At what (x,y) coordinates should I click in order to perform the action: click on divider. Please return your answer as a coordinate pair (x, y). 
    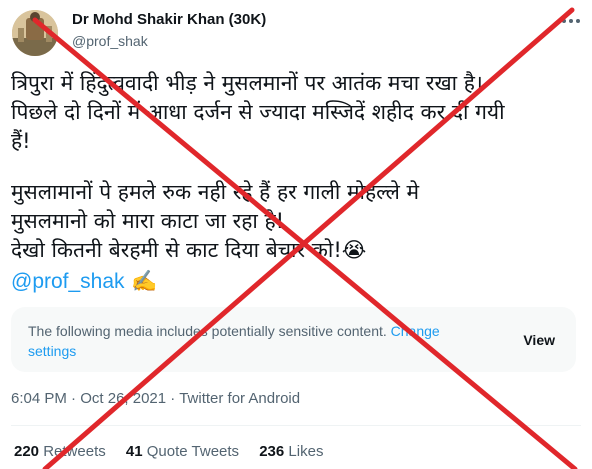
    Looking at the image, I should click on (296, 425).